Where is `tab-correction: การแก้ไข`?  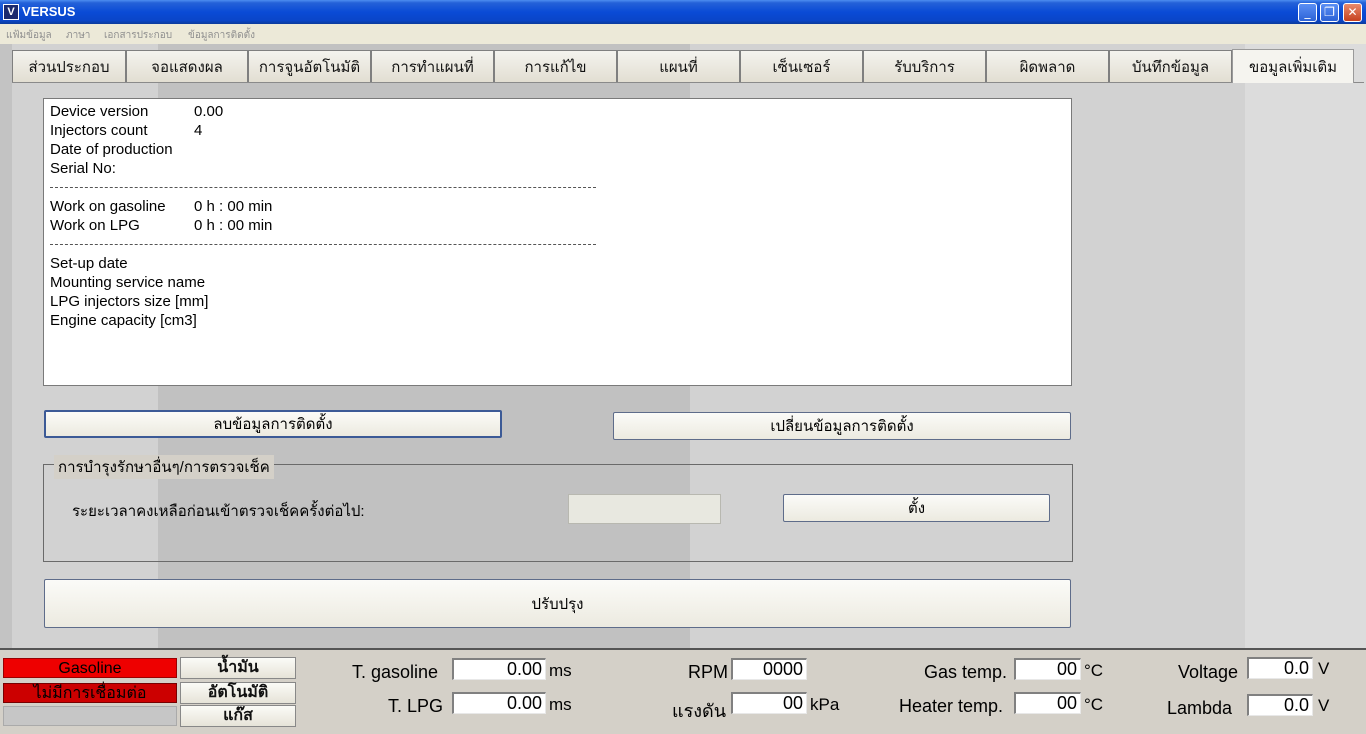 tab-correction: การแก้ไข is located at coordinates (555, 66).